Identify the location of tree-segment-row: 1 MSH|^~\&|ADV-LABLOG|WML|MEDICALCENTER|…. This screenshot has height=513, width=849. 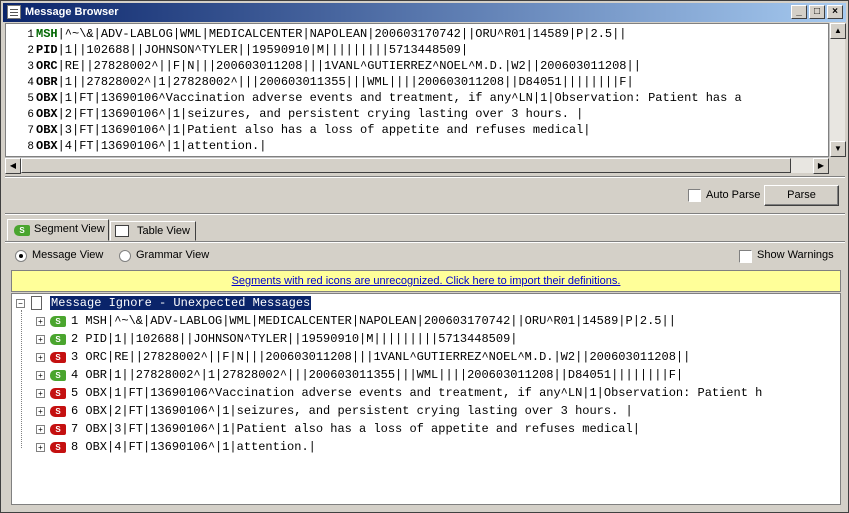
(373, 321).